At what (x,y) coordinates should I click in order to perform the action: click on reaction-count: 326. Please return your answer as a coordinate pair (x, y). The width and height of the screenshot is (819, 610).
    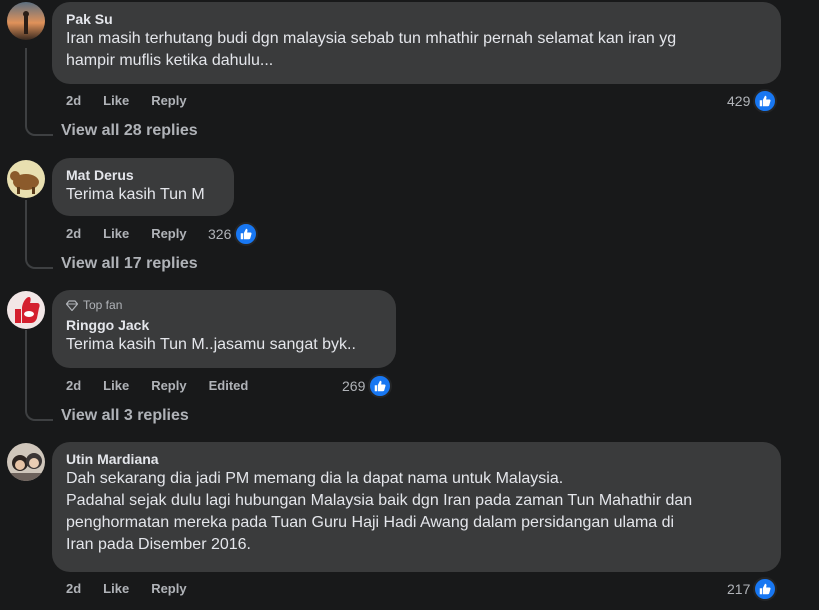
    Looking at the image, I should click on (233, 234).